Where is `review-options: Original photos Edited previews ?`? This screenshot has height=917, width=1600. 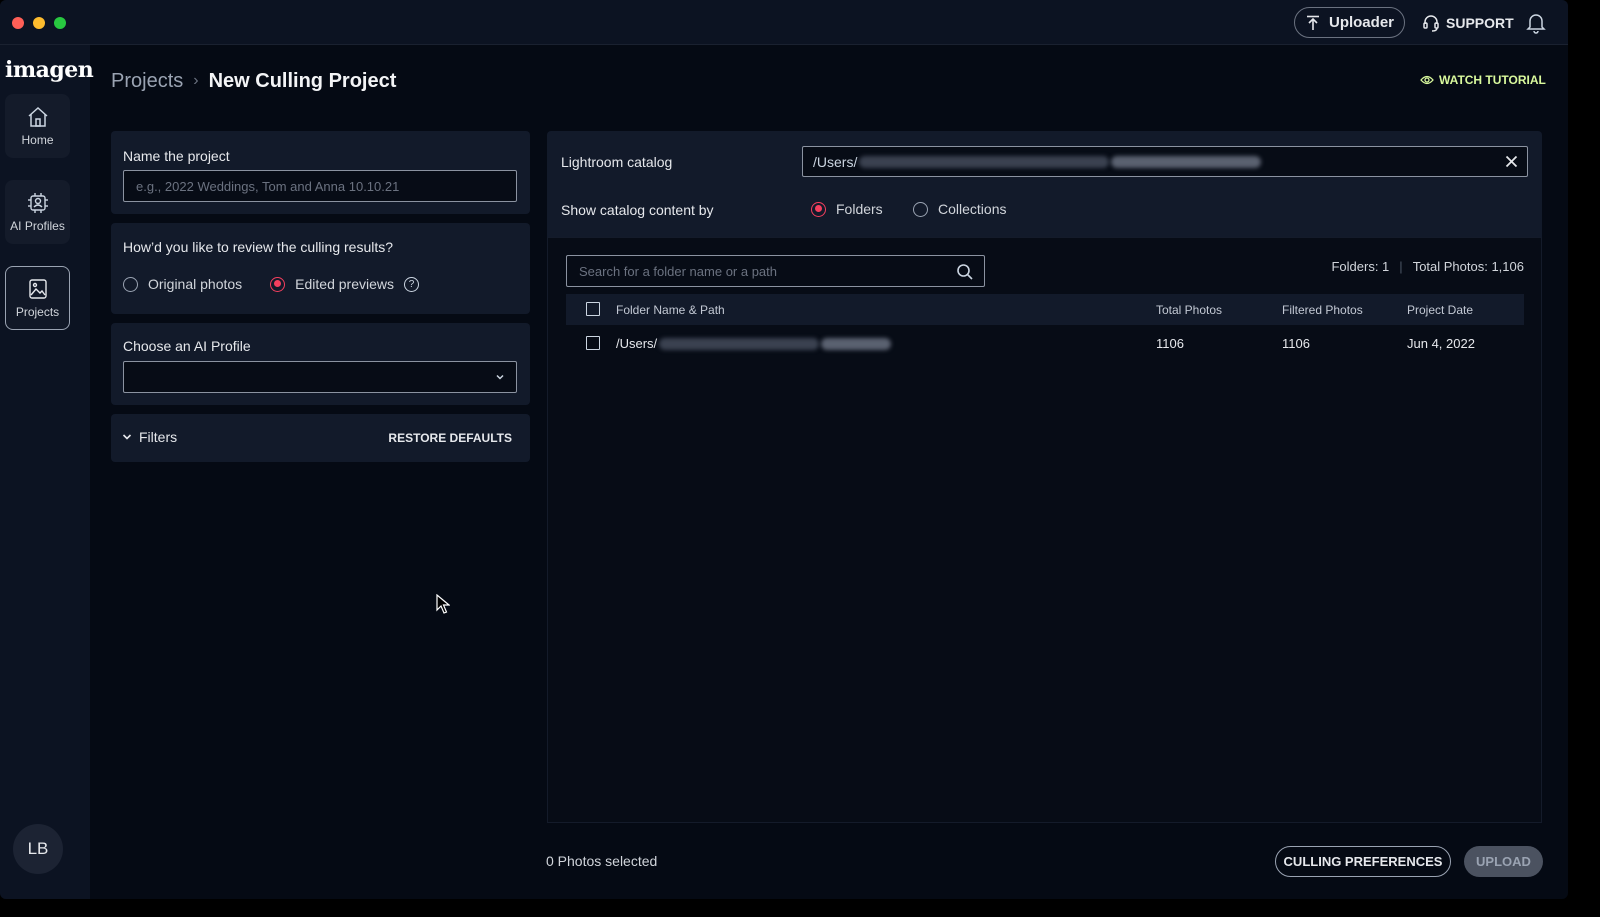 review-options: Original photos Edited previews ? is located at coordinates (271, 284).